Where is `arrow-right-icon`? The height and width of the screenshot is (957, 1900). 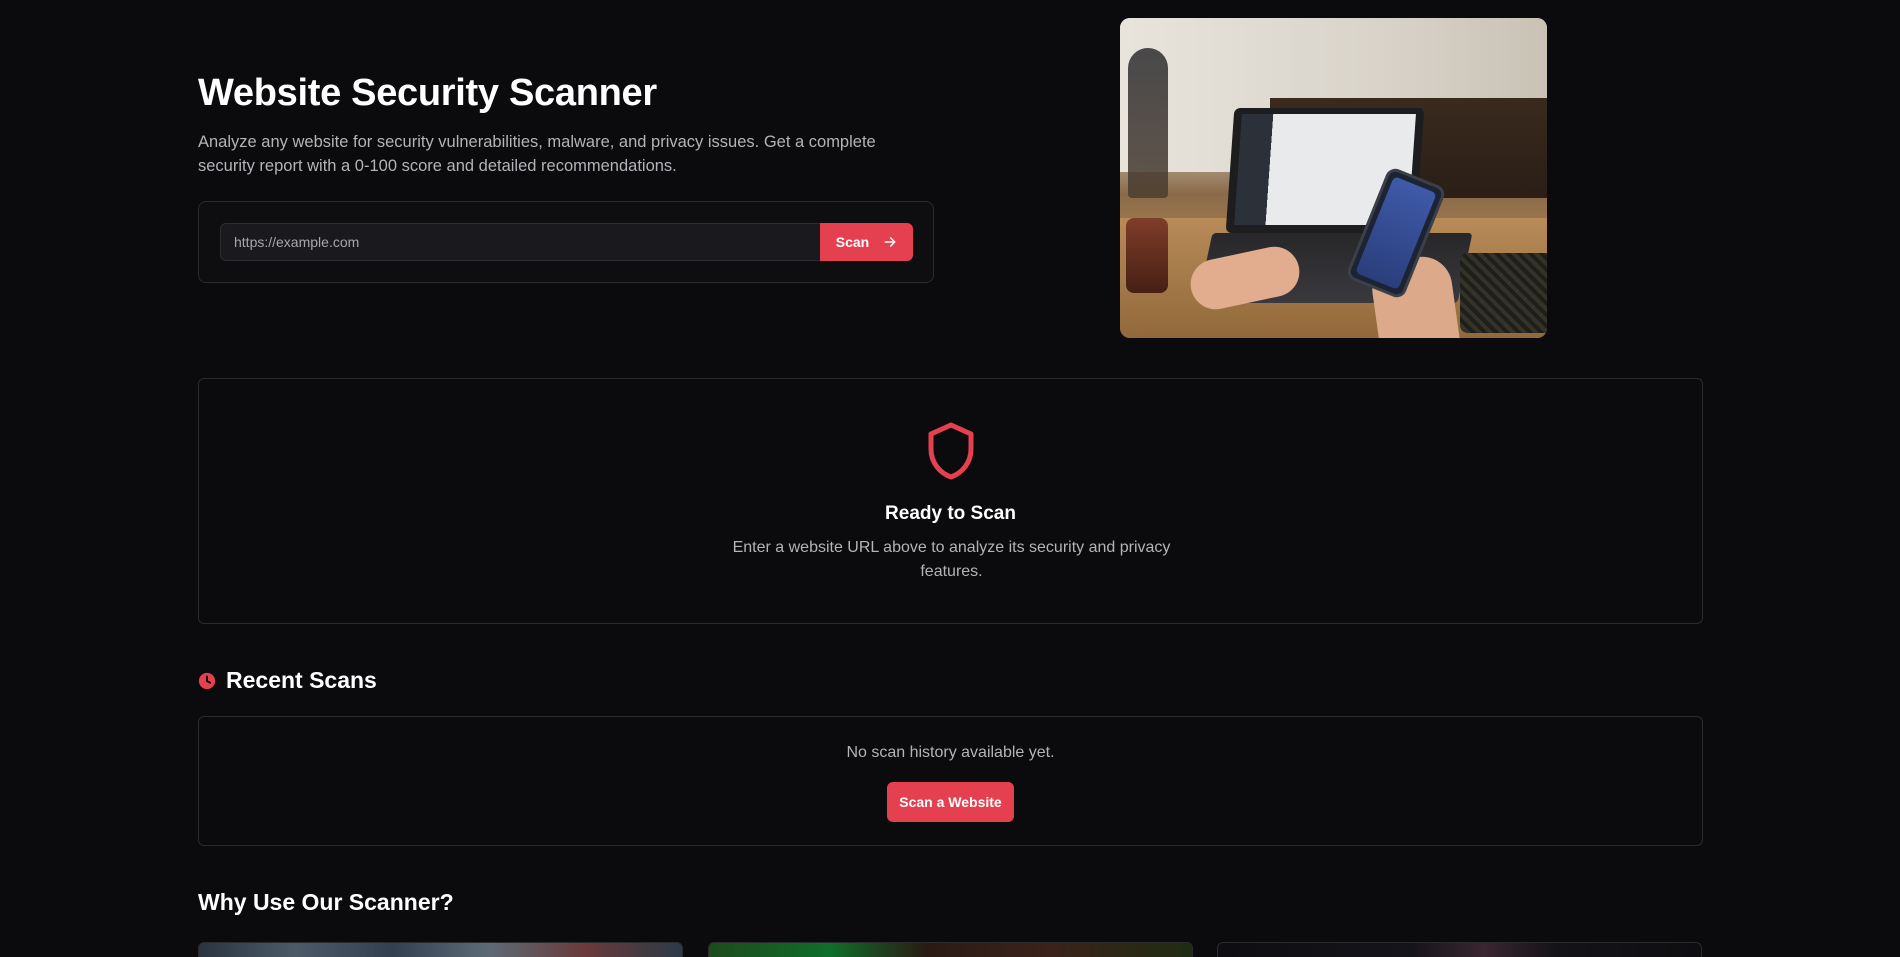 arrow-right-icon is located at coordinates (890, 242).